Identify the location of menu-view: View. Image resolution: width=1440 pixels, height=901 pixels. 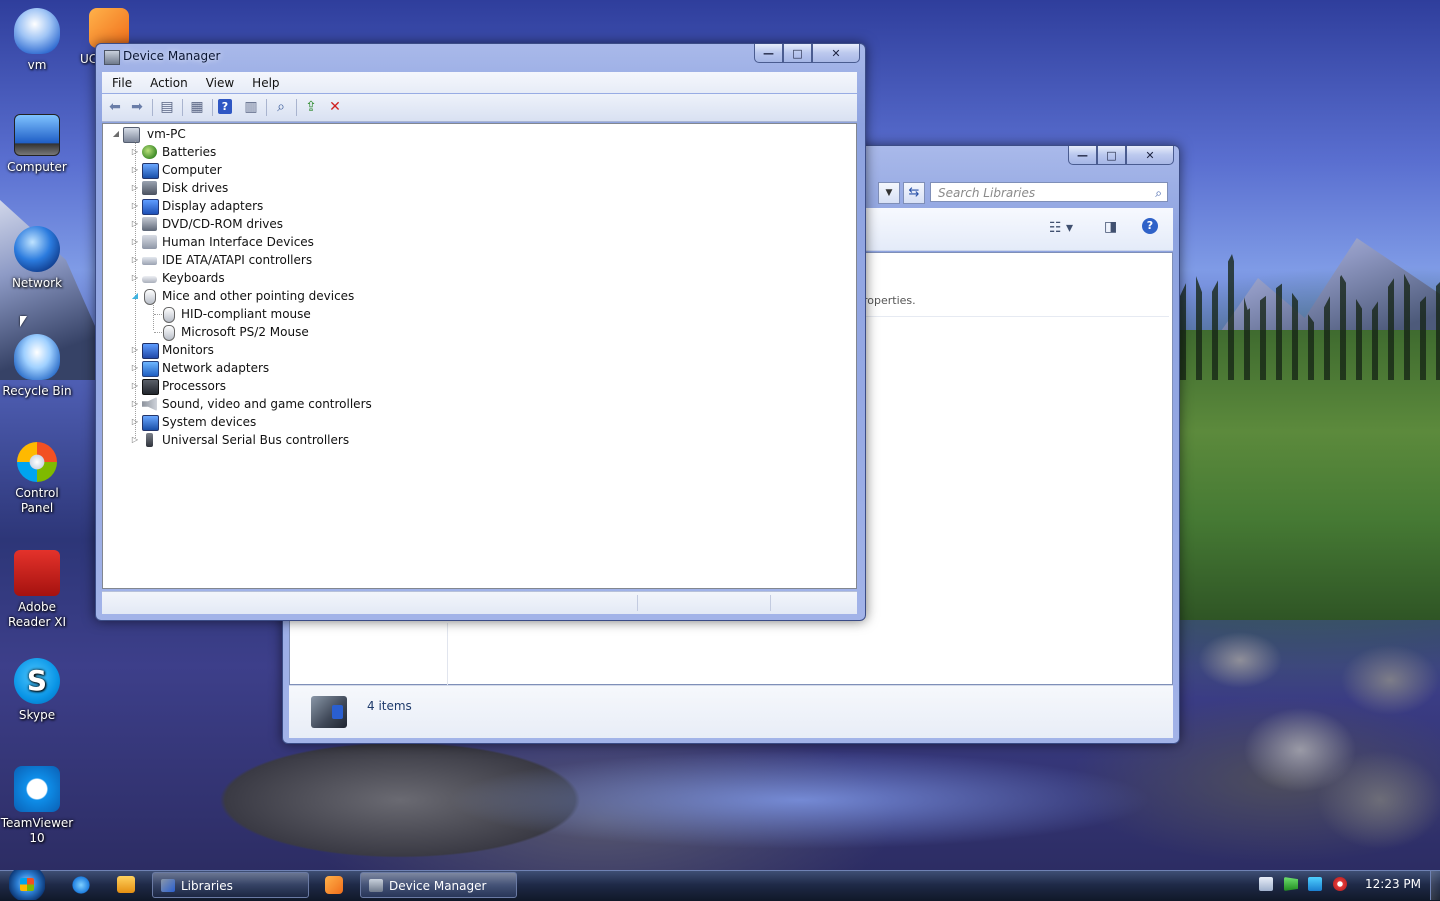
(219, 83).